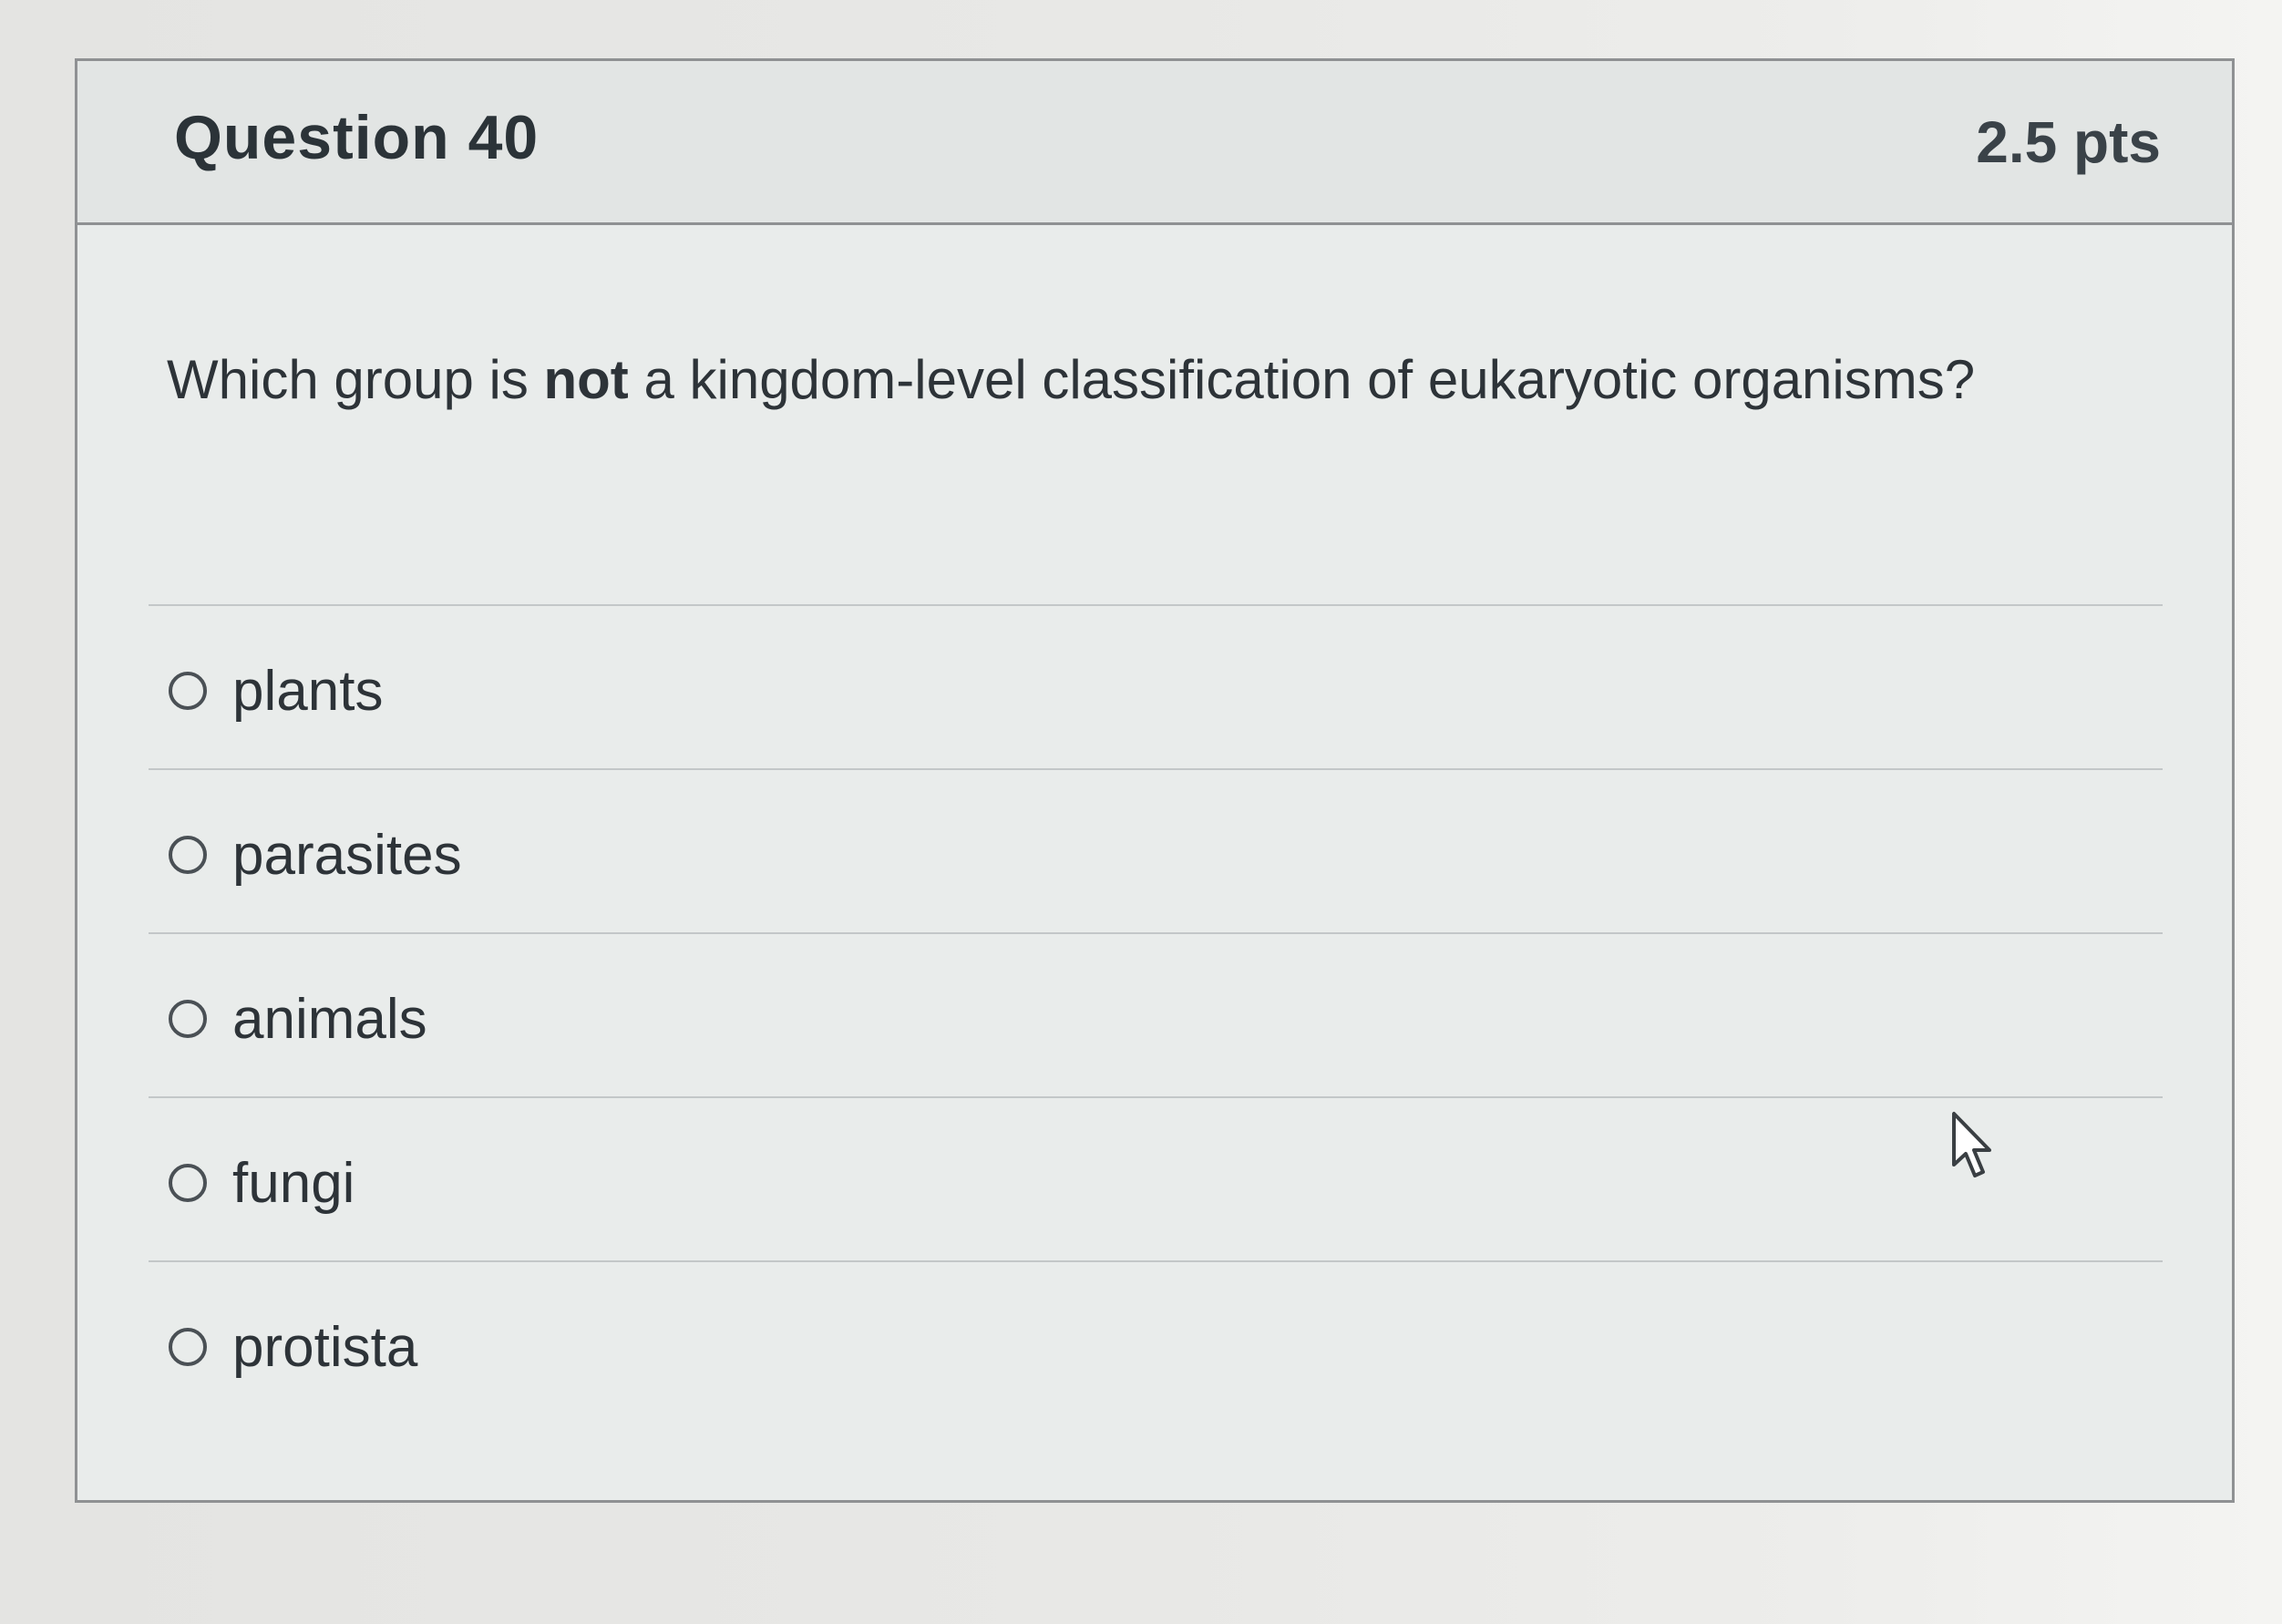  What do you see at coordinates (2068, 142) in the screenshot?
I see `question-points: 2.5 pts` at bounding box center [2068, 142].